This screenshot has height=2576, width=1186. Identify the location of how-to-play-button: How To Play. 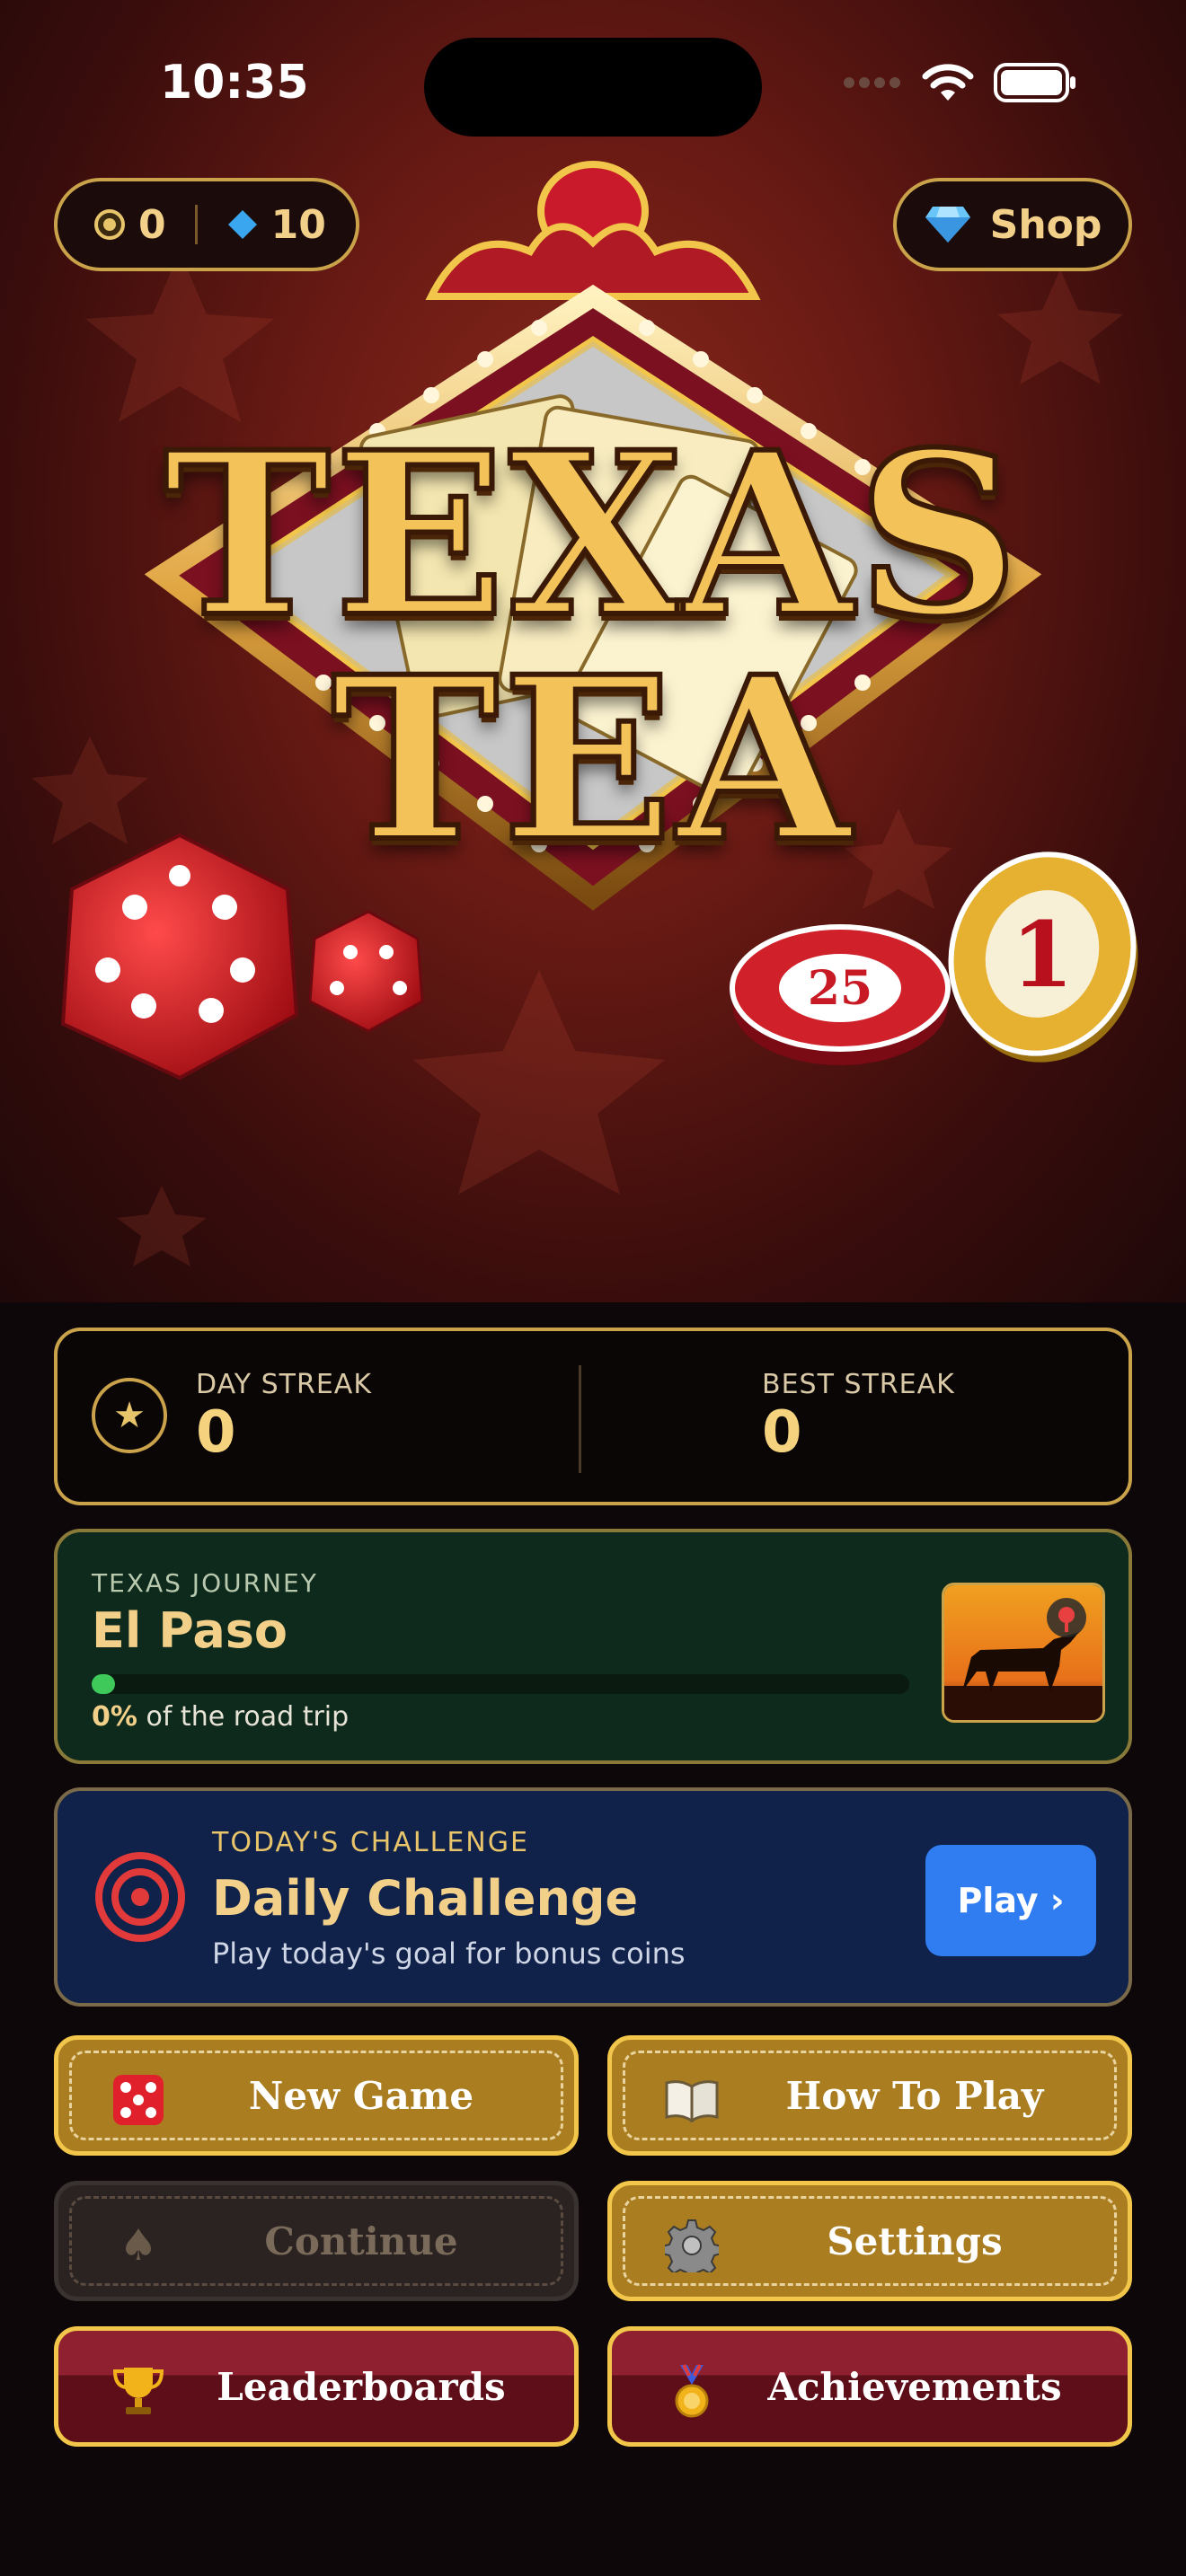
(869, 2095).